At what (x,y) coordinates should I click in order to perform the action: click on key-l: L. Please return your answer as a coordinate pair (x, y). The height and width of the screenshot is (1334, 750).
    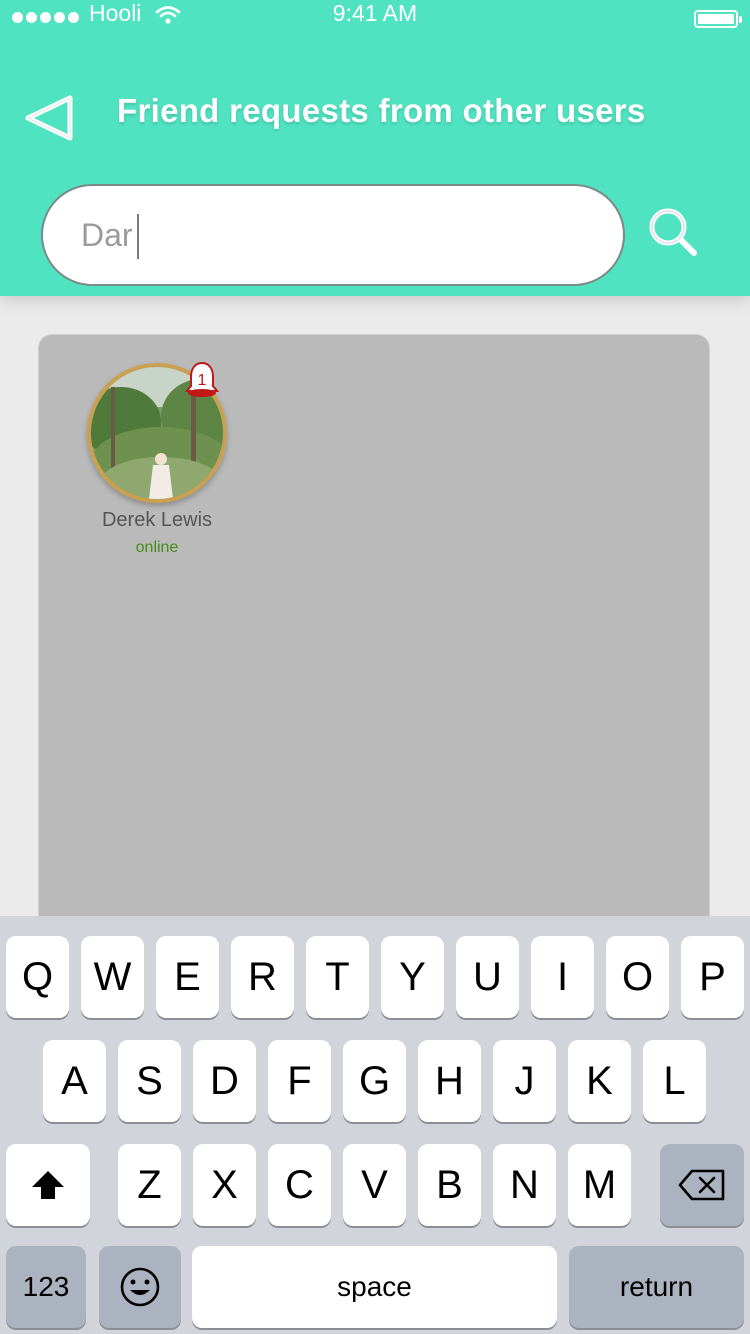
    Looking at the image, I should click on (674, 1081).